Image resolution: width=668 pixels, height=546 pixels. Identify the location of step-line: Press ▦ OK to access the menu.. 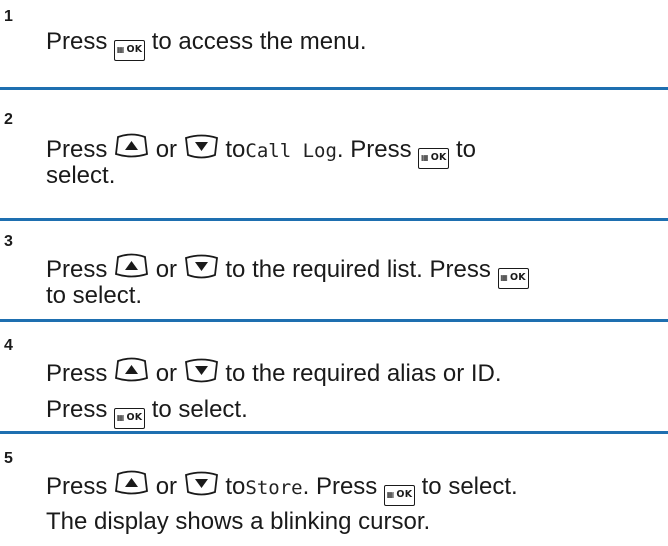
(206, 44).